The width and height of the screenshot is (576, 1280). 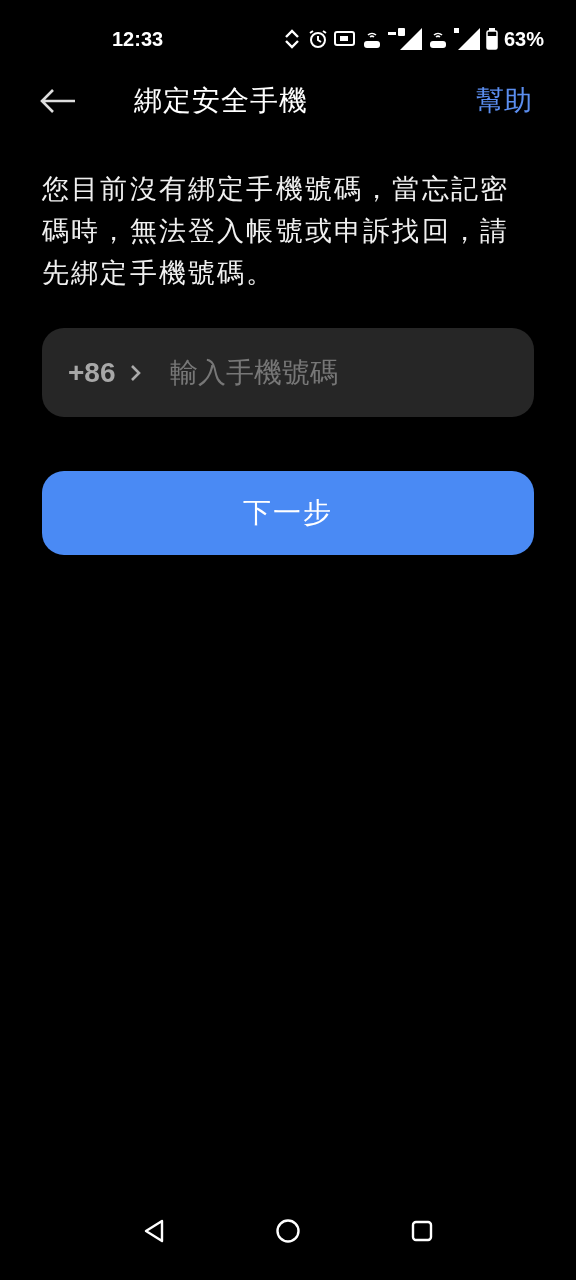 I want to click on alarm-icon, so click(x=317, y=39).